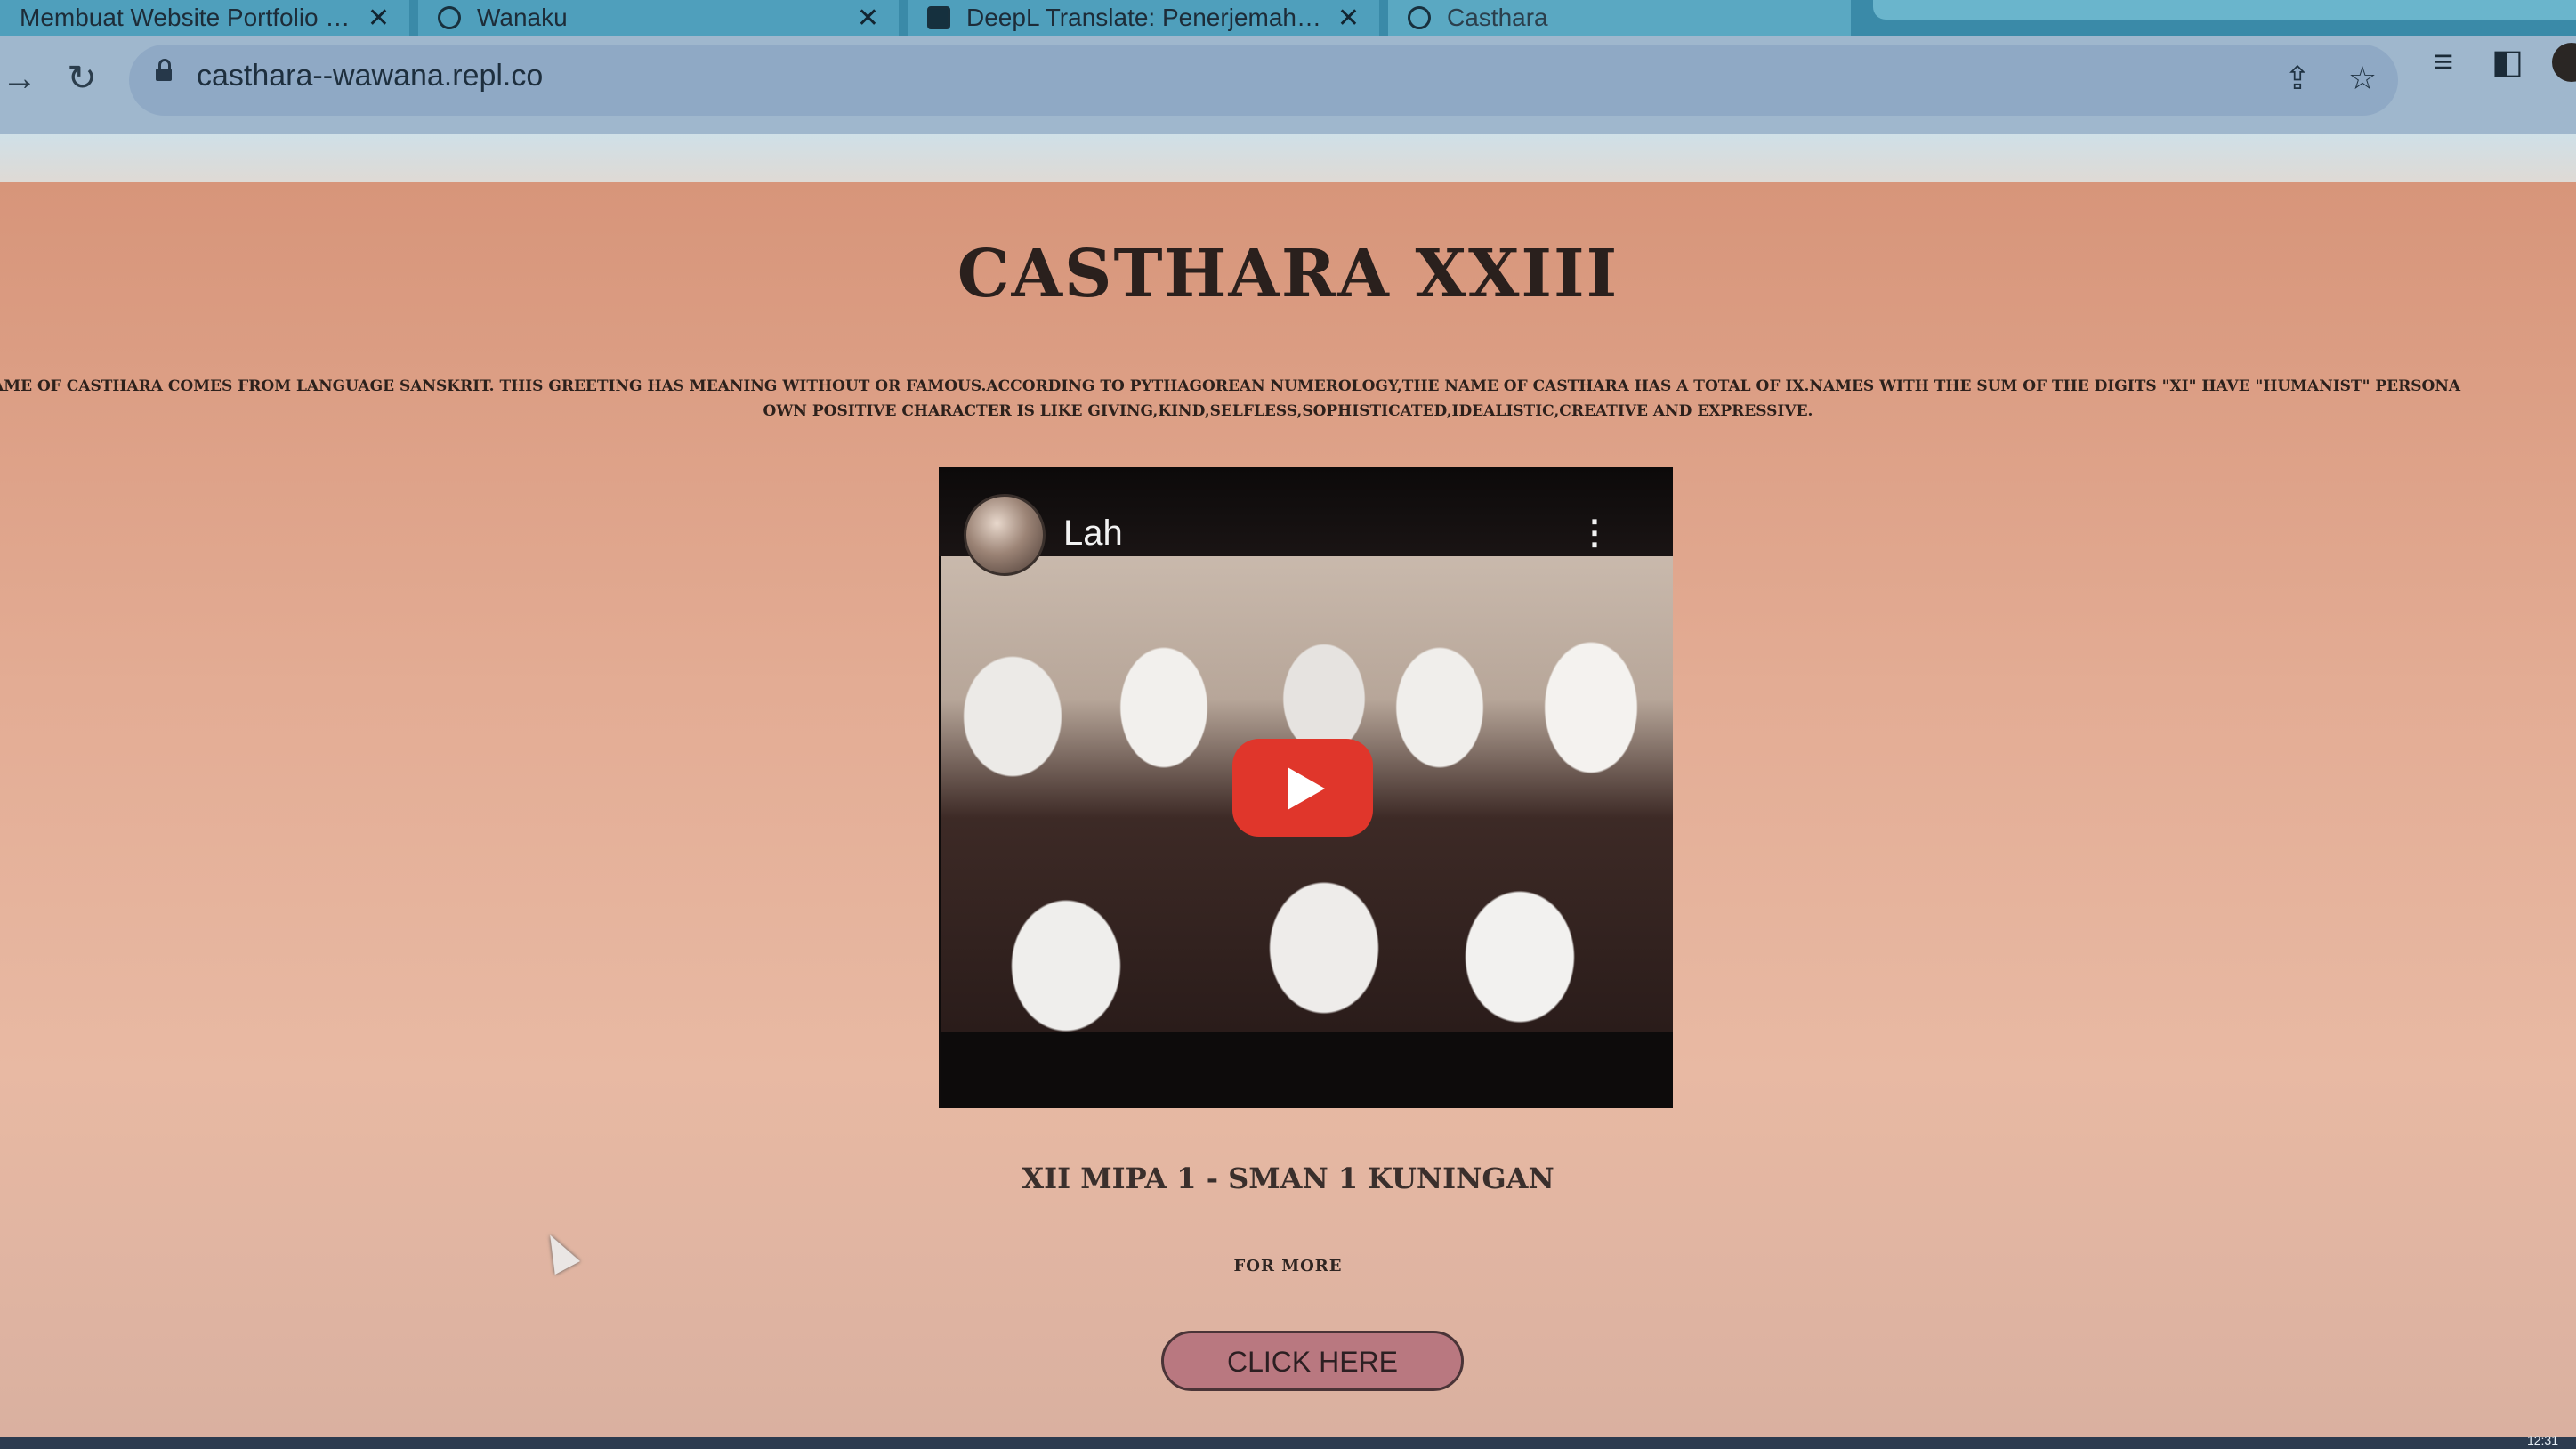  I want to click on tab-title: Wanaku, so click(522, 17).